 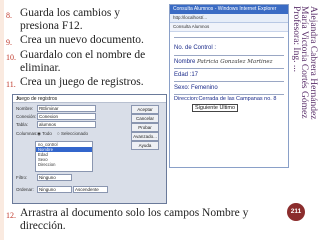 I want to click on order-direction-select: Ascendente, so click(x=90, y=189).